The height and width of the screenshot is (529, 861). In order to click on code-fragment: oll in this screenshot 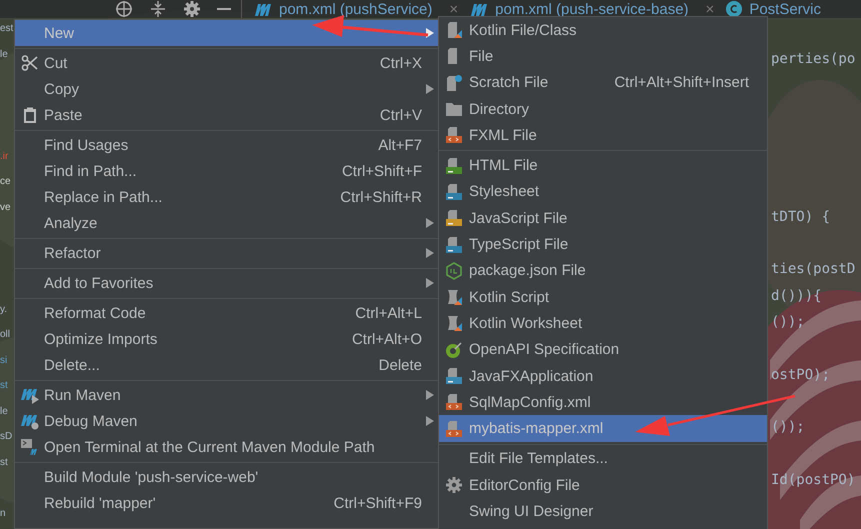, I will do `click(5, 334)`.